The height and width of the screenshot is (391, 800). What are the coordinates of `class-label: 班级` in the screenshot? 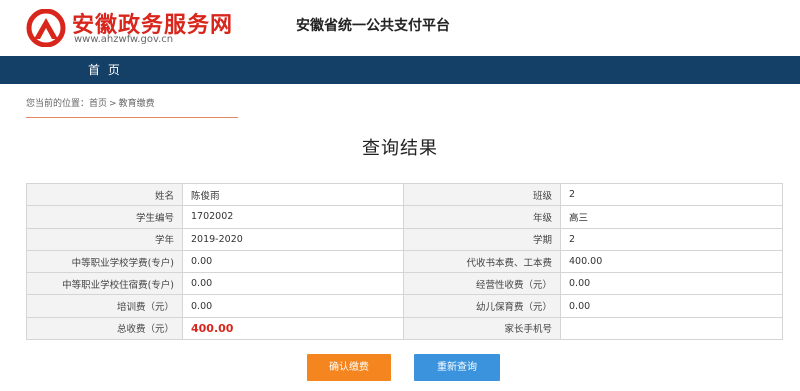 It's located at (482, 194).